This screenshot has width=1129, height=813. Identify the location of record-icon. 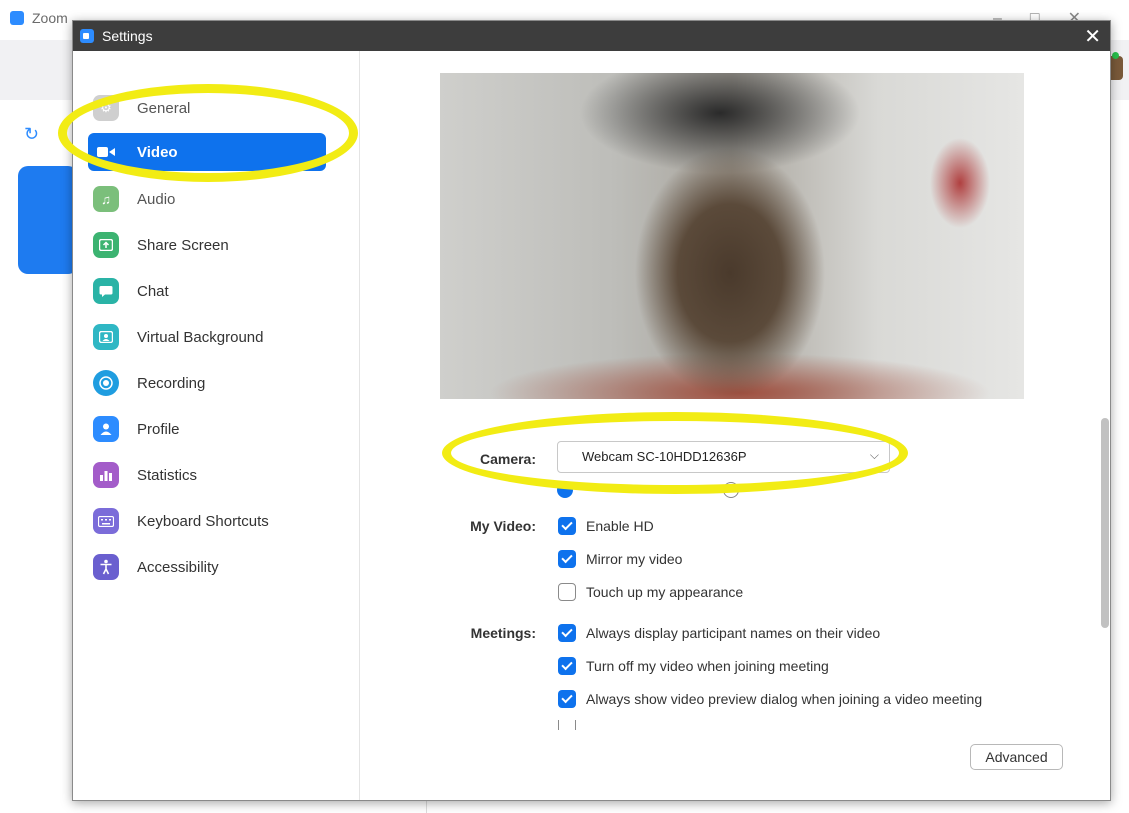
(106, 383).